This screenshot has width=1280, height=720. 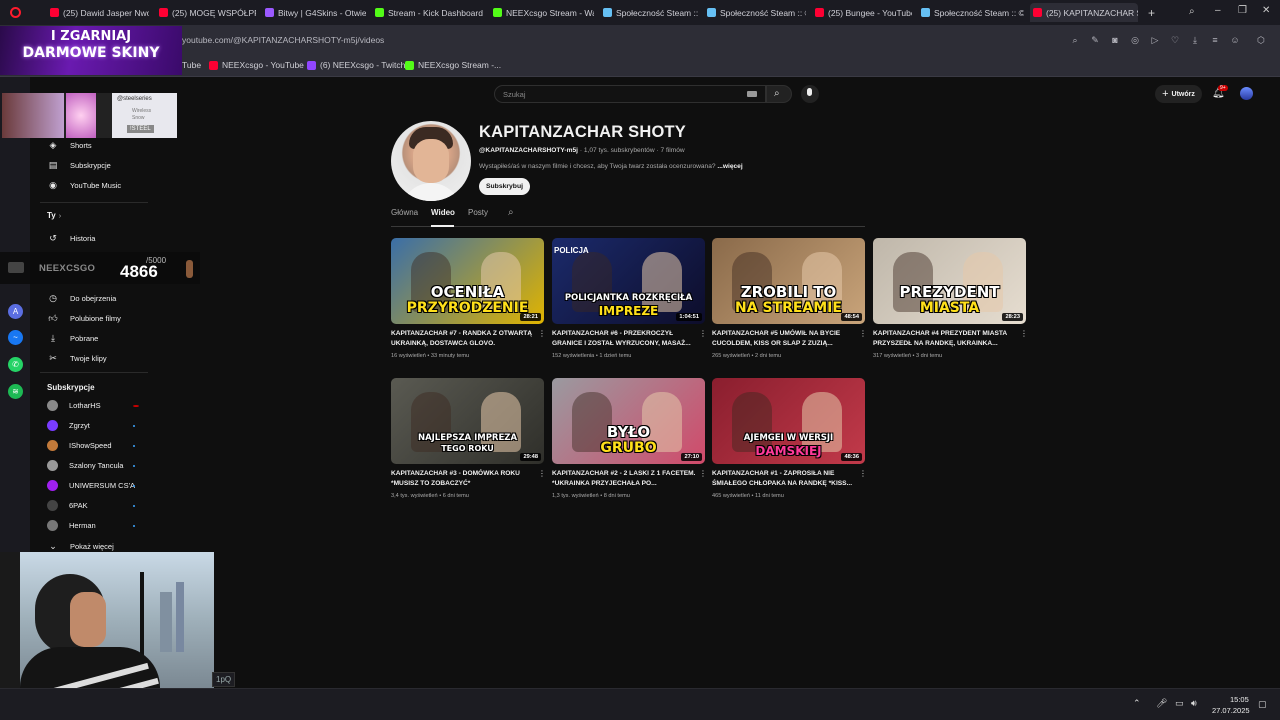 I want to click on sidebar-item: ◷ Do obejrzenia, so click(x=81, y=298).